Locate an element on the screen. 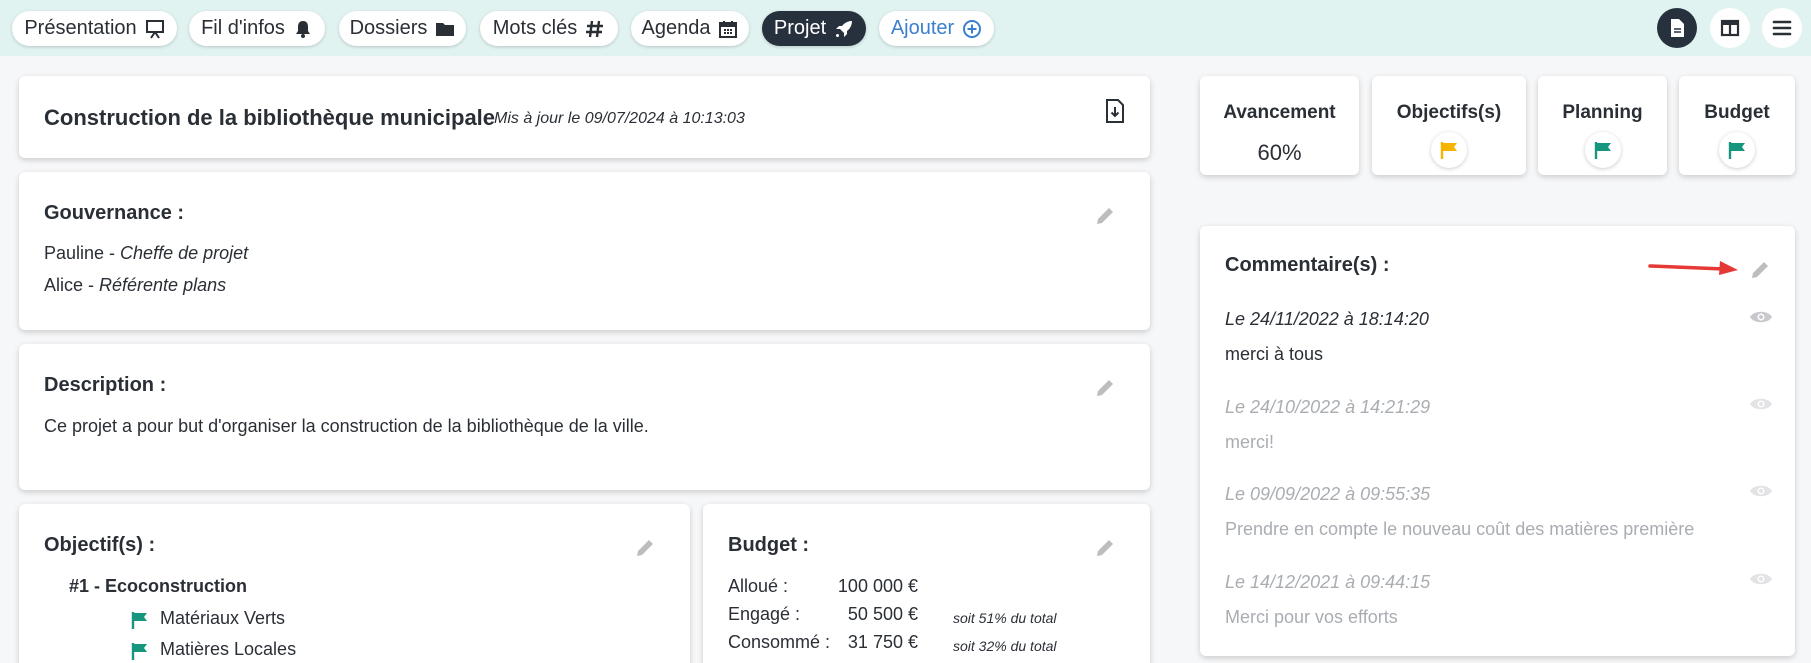  edit-governance-pencil-icon is located at coordinates (1105, 216).